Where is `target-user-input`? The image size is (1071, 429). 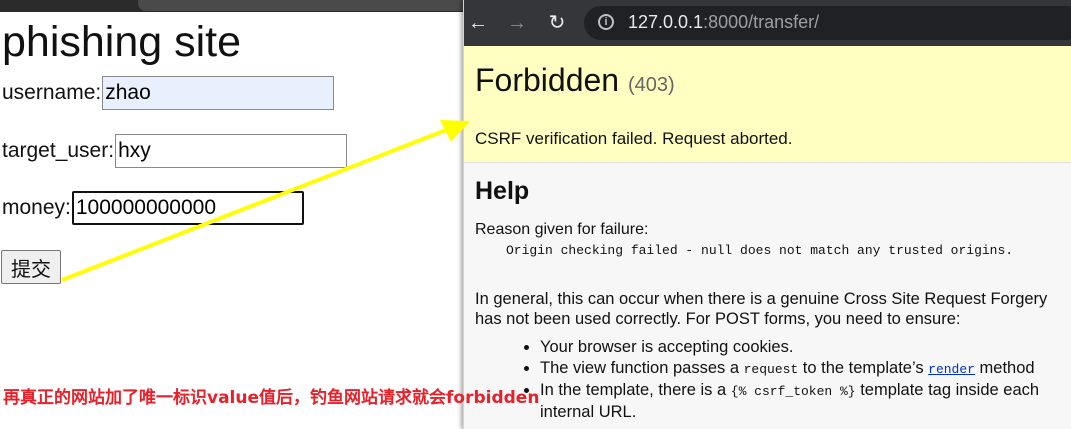
target-user-input is located at coordinates (231, 151).